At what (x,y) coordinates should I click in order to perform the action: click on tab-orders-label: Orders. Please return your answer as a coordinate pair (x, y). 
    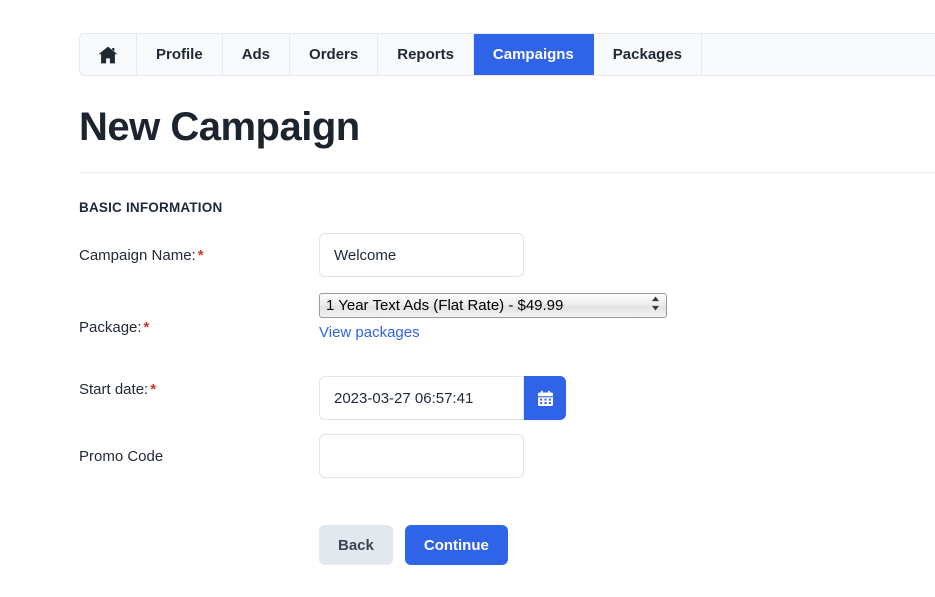
    Looking at the image, I should click on (334, 54).